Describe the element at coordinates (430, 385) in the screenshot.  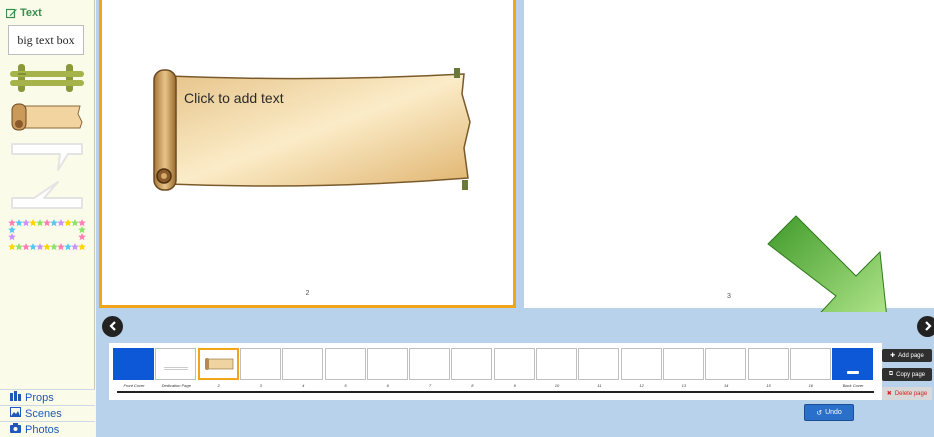
I see `page-thumbnail-label: 7` at that location.